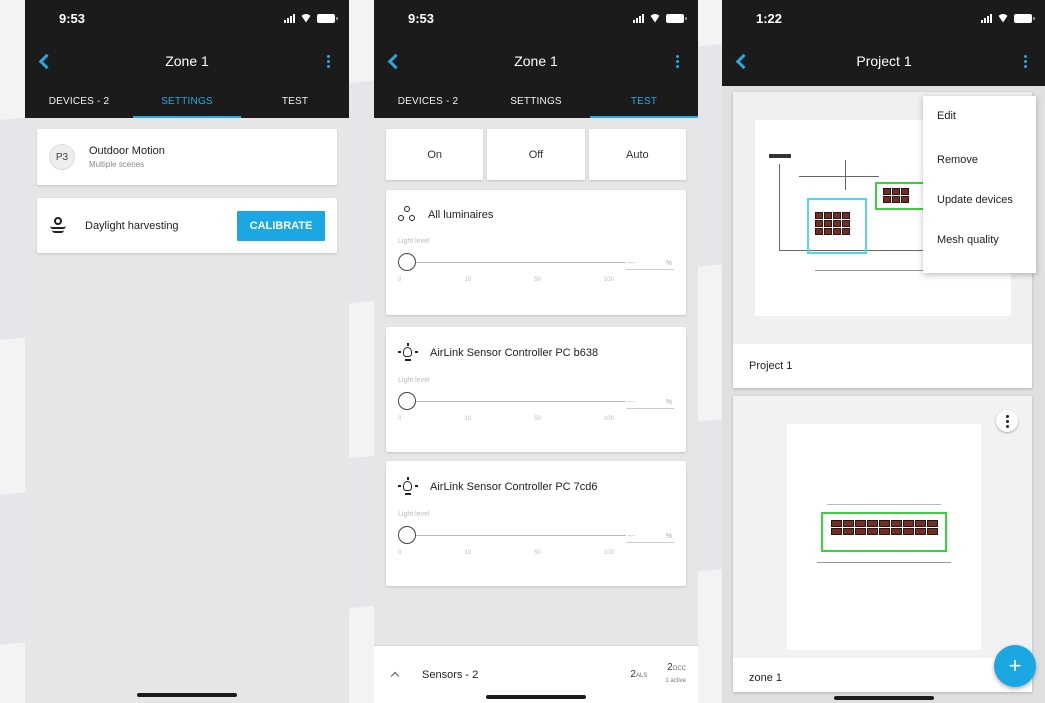  Describe the element at coordinates (407, 215) in the screenshot. I see `luminaires-icon` at that location.